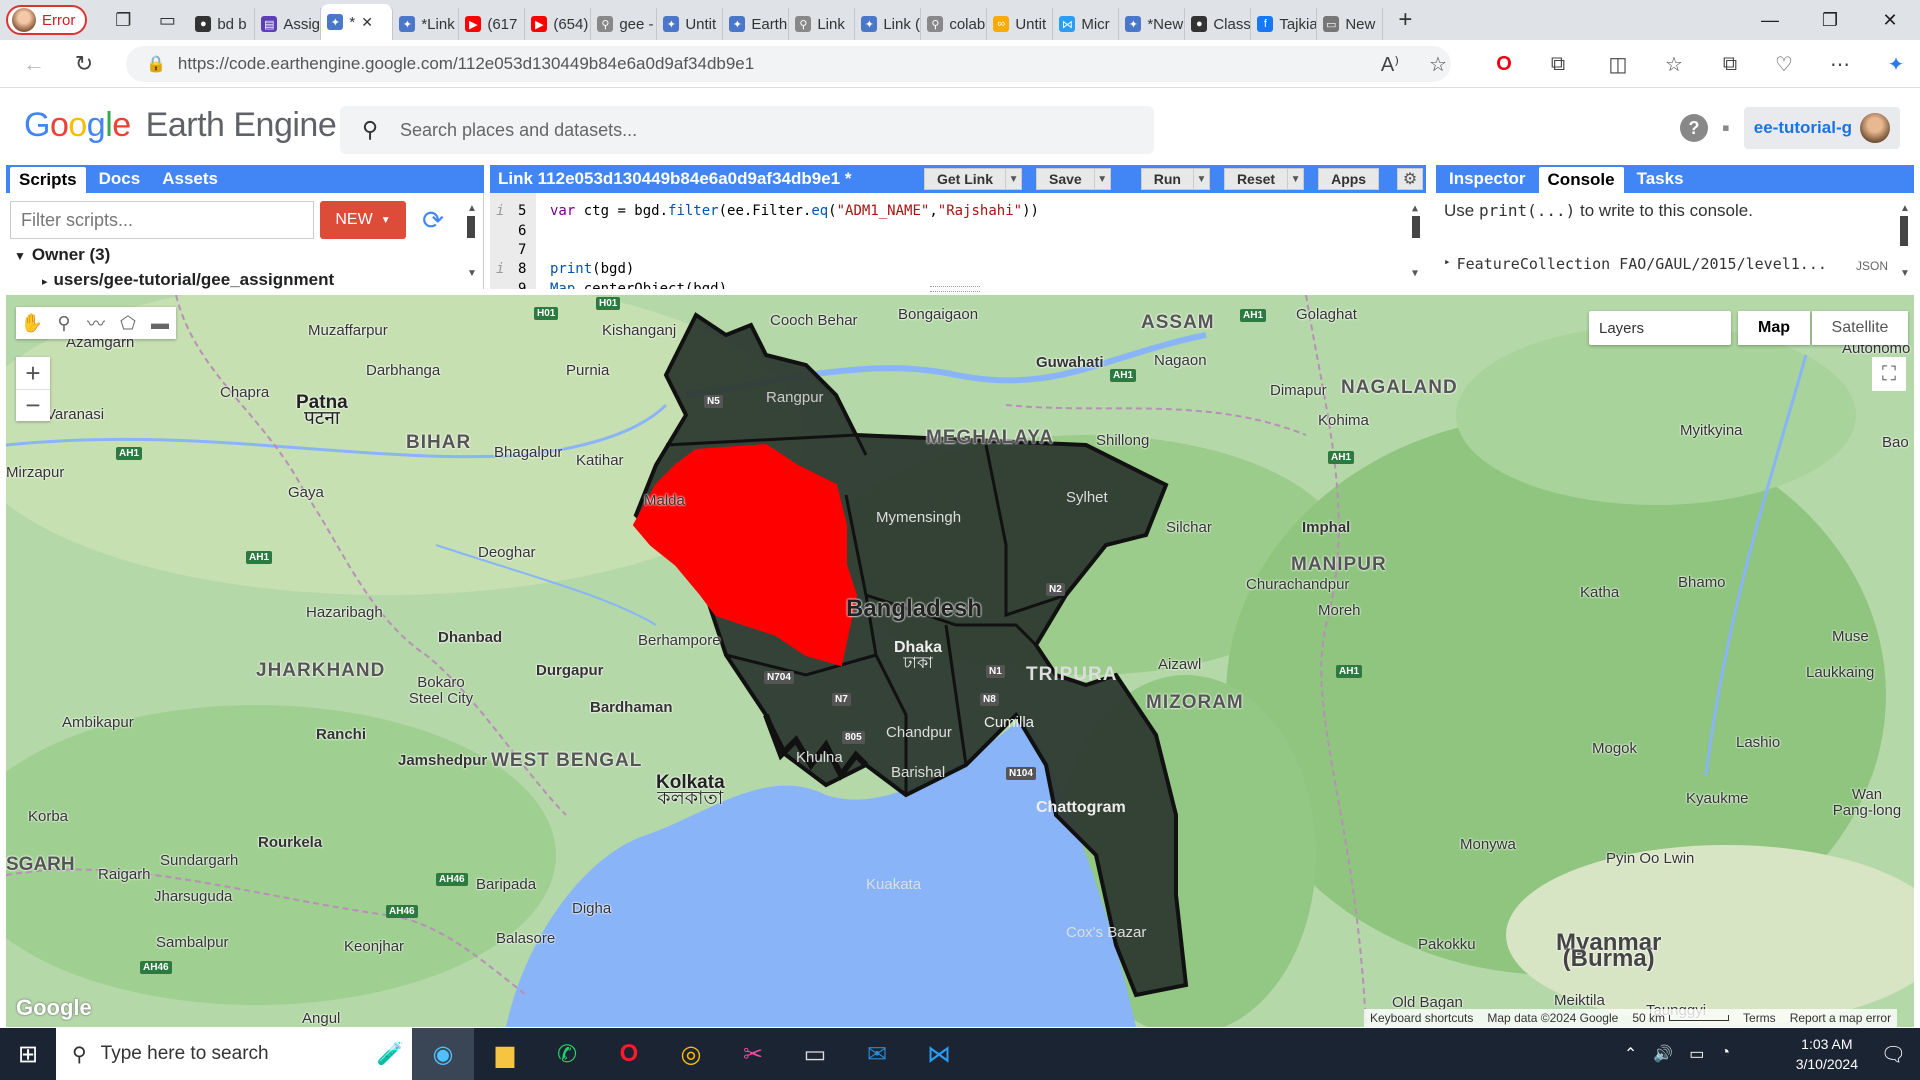 This screenshot has height=1080, width=1920. Describe the element at coordinates (1860, 328) in the screenshot. I see `map-type-satellite: Satellite` at that location.